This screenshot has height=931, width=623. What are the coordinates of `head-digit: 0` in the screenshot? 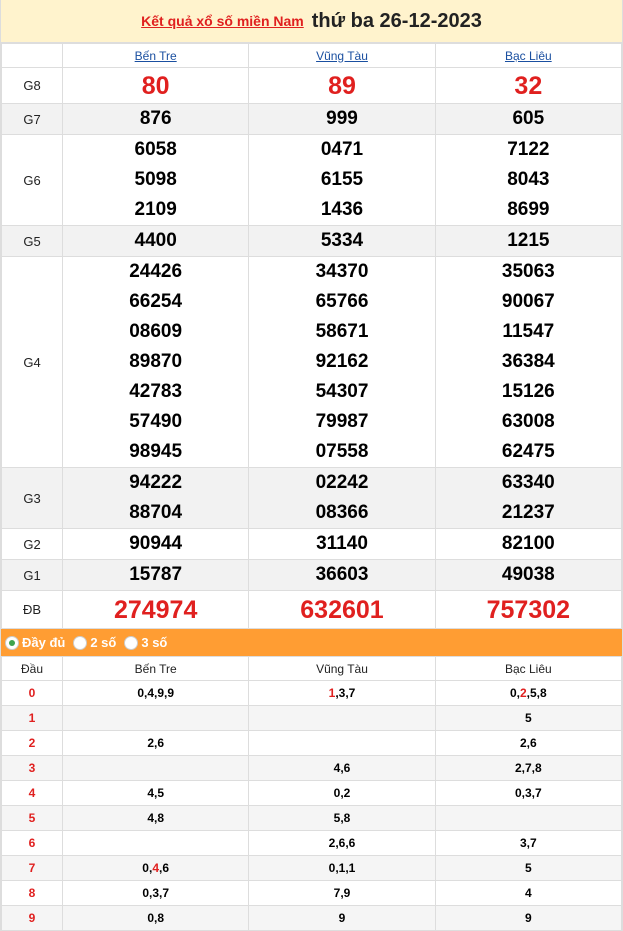 It's located at (32, 693).